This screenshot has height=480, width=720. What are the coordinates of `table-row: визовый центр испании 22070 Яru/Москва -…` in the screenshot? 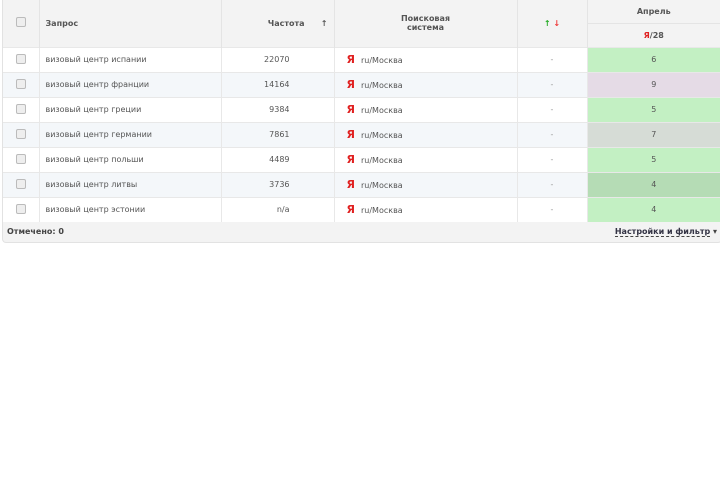 It's located at (361, 59).